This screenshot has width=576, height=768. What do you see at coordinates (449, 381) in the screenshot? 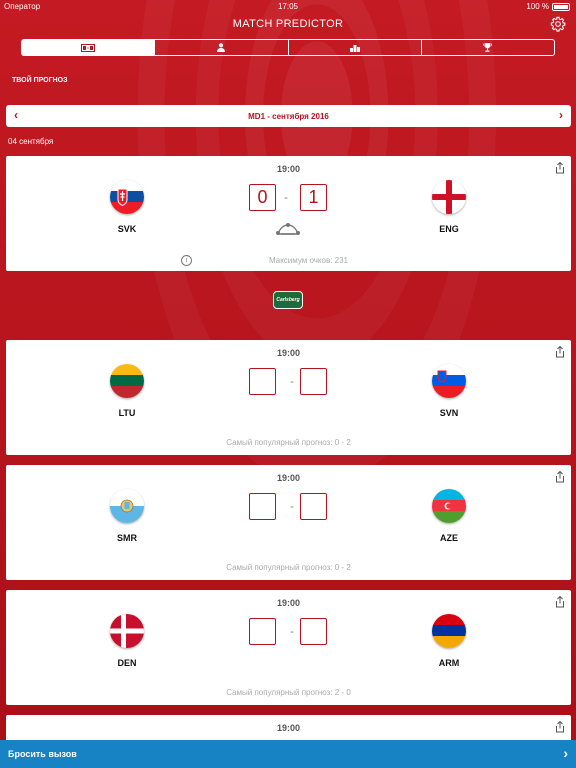
I see `flag-svn-icon` at bounding box center [449, 381].